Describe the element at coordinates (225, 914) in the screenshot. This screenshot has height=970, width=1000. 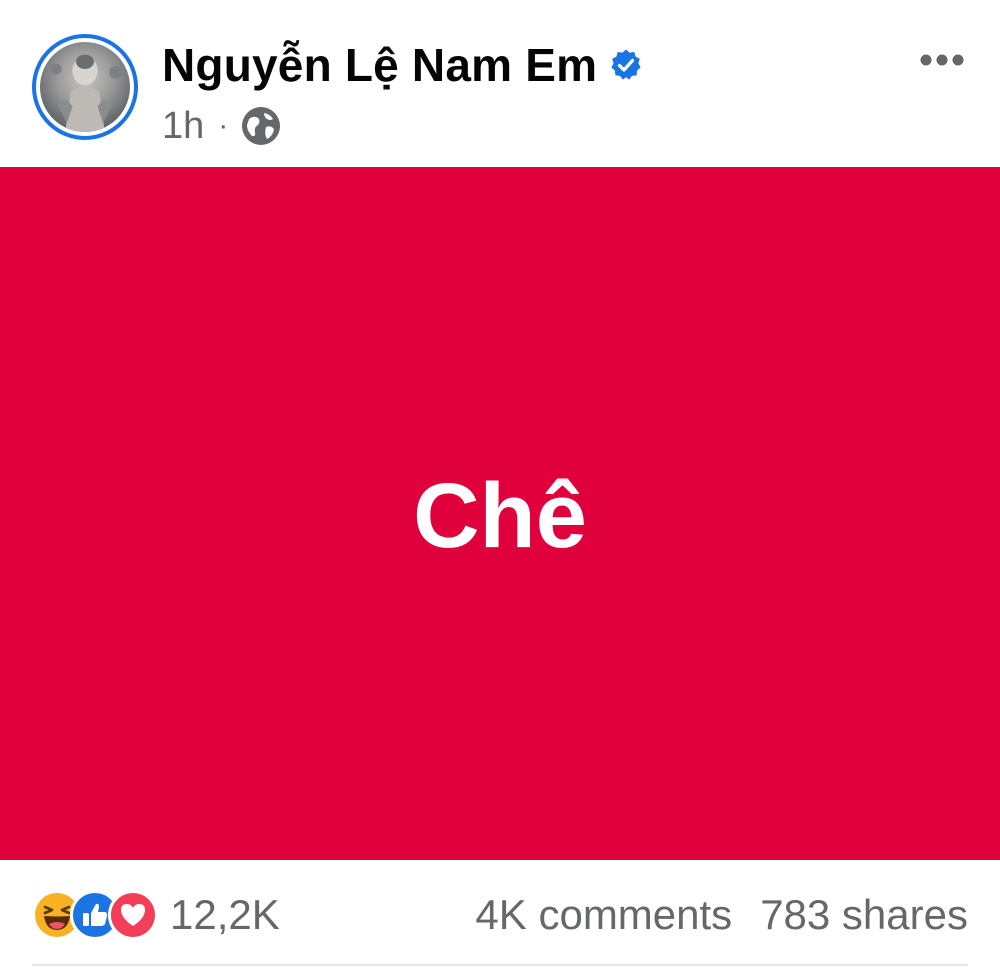
I see `reaction-count: 12,2K` at that location.